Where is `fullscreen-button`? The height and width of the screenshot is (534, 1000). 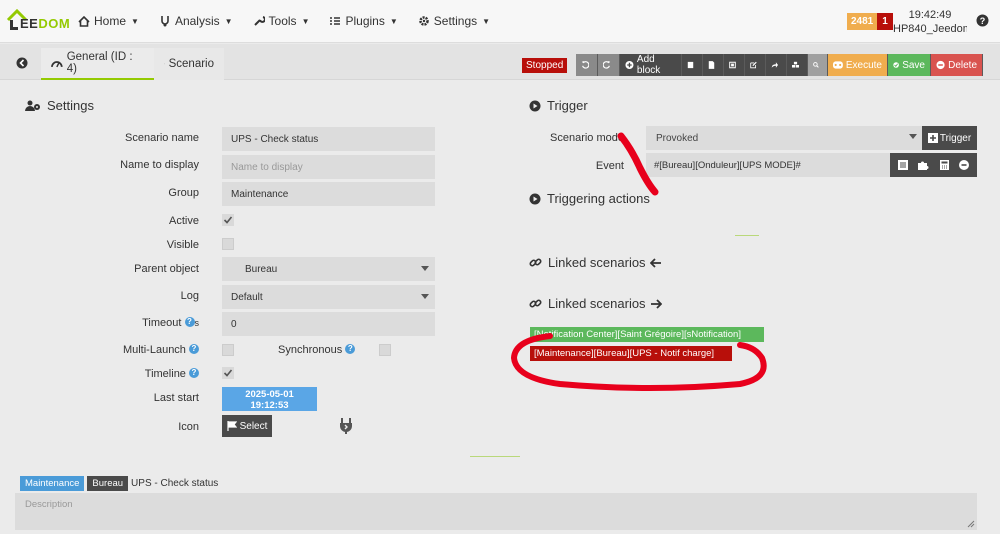
fullscreen-button is located at coordinates (734, 65).